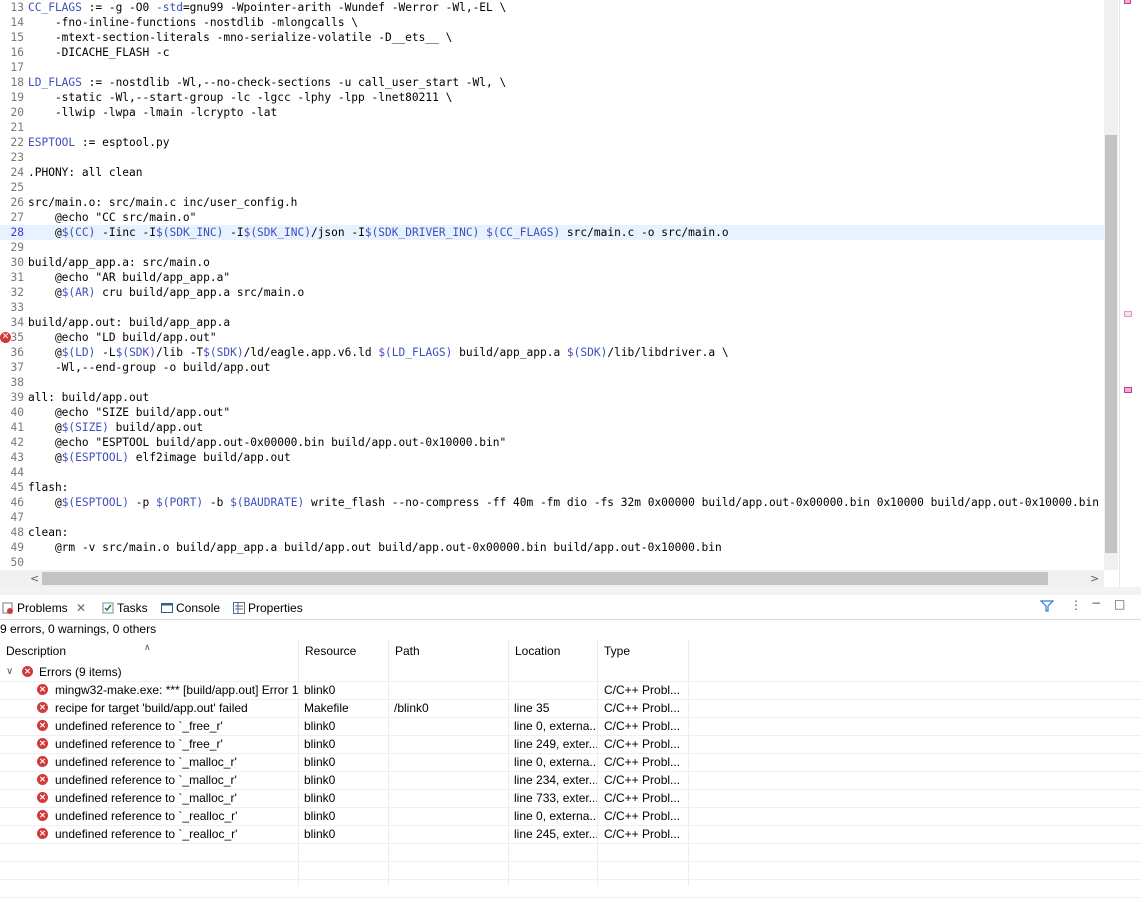 This screenshot has height=898, width=1141. Describe the element at coordinates (167, 607) in the screenshot. I see `console-icon` at that location.